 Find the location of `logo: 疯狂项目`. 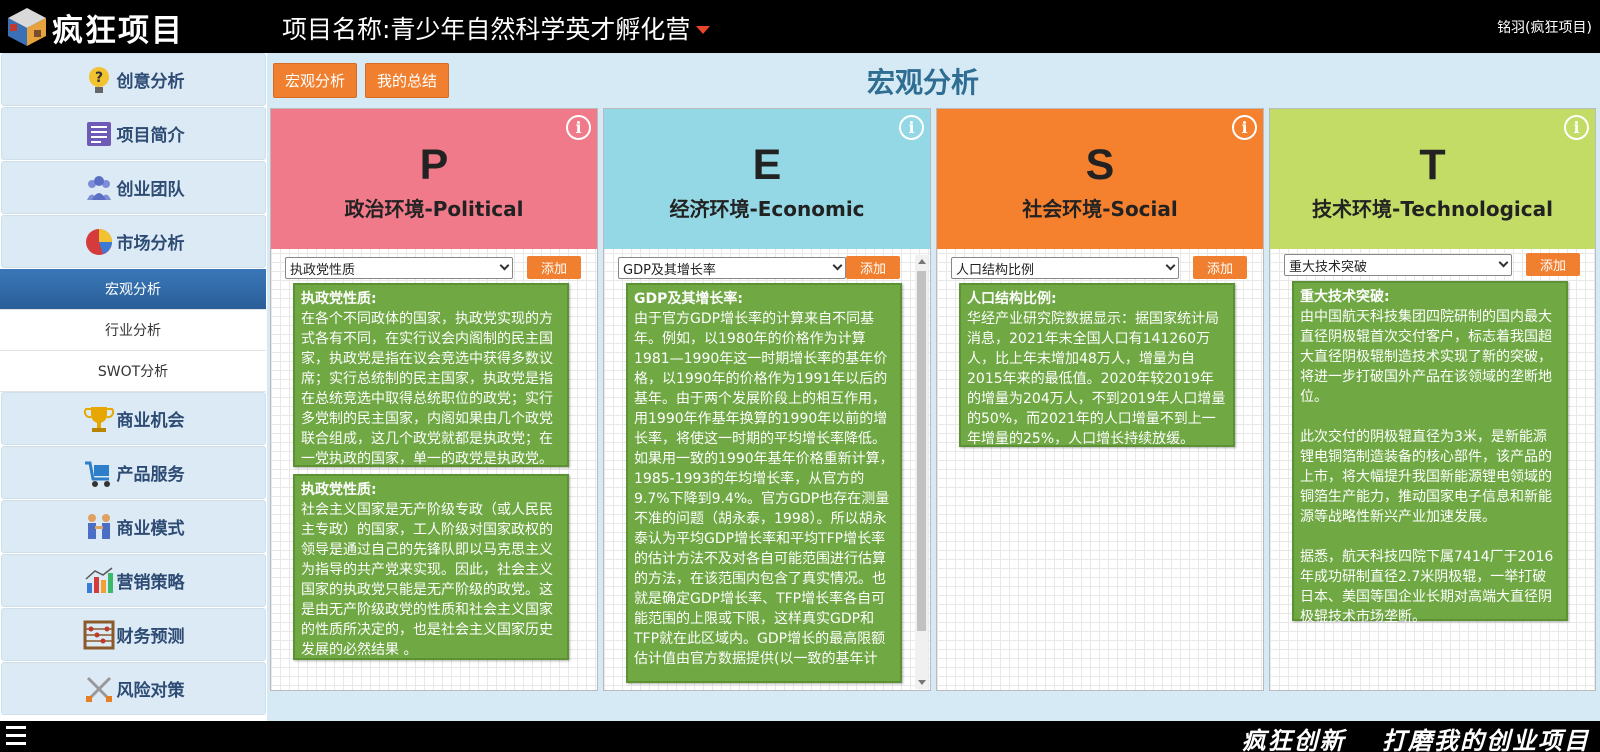

logo: 疯狂项目 is located at coordinates (95, 27).